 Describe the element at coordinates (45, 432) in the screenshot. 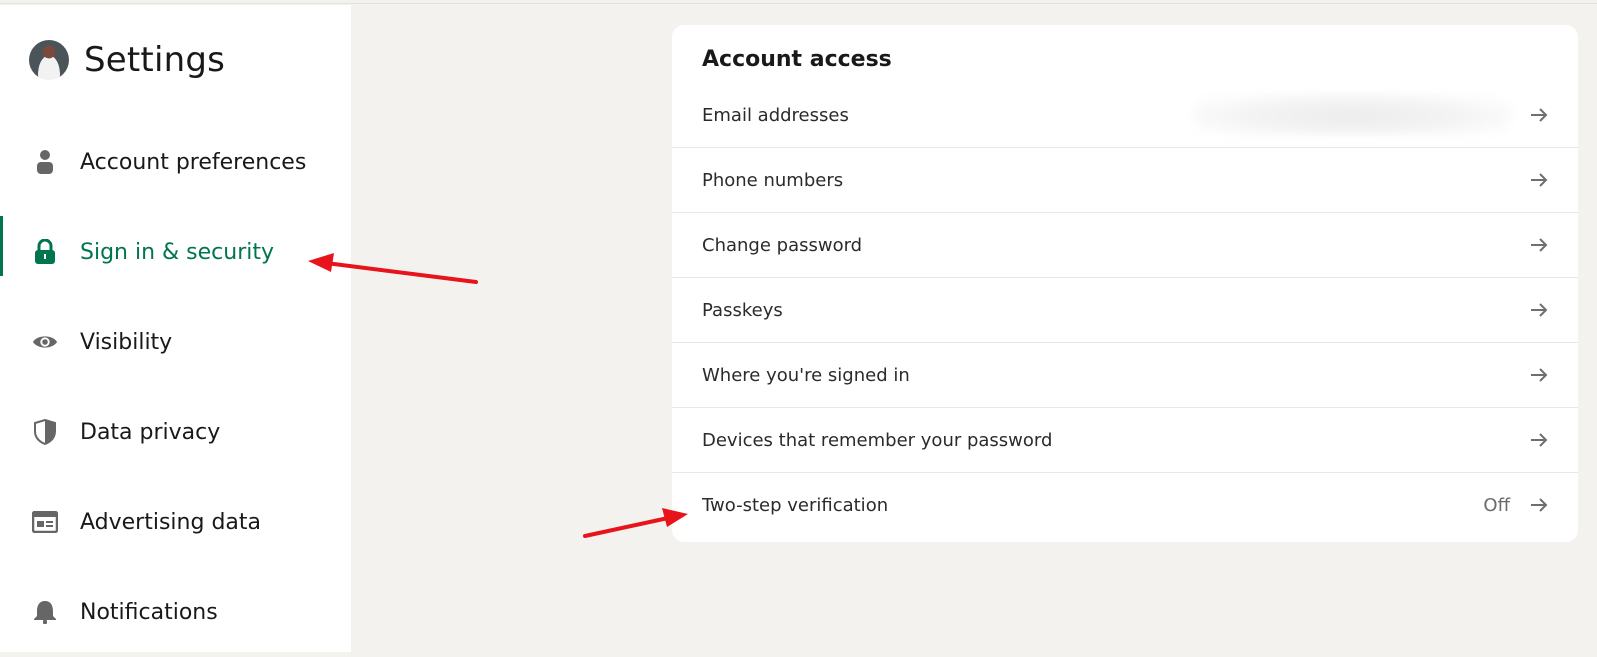

I see `shield-icon` at that location.